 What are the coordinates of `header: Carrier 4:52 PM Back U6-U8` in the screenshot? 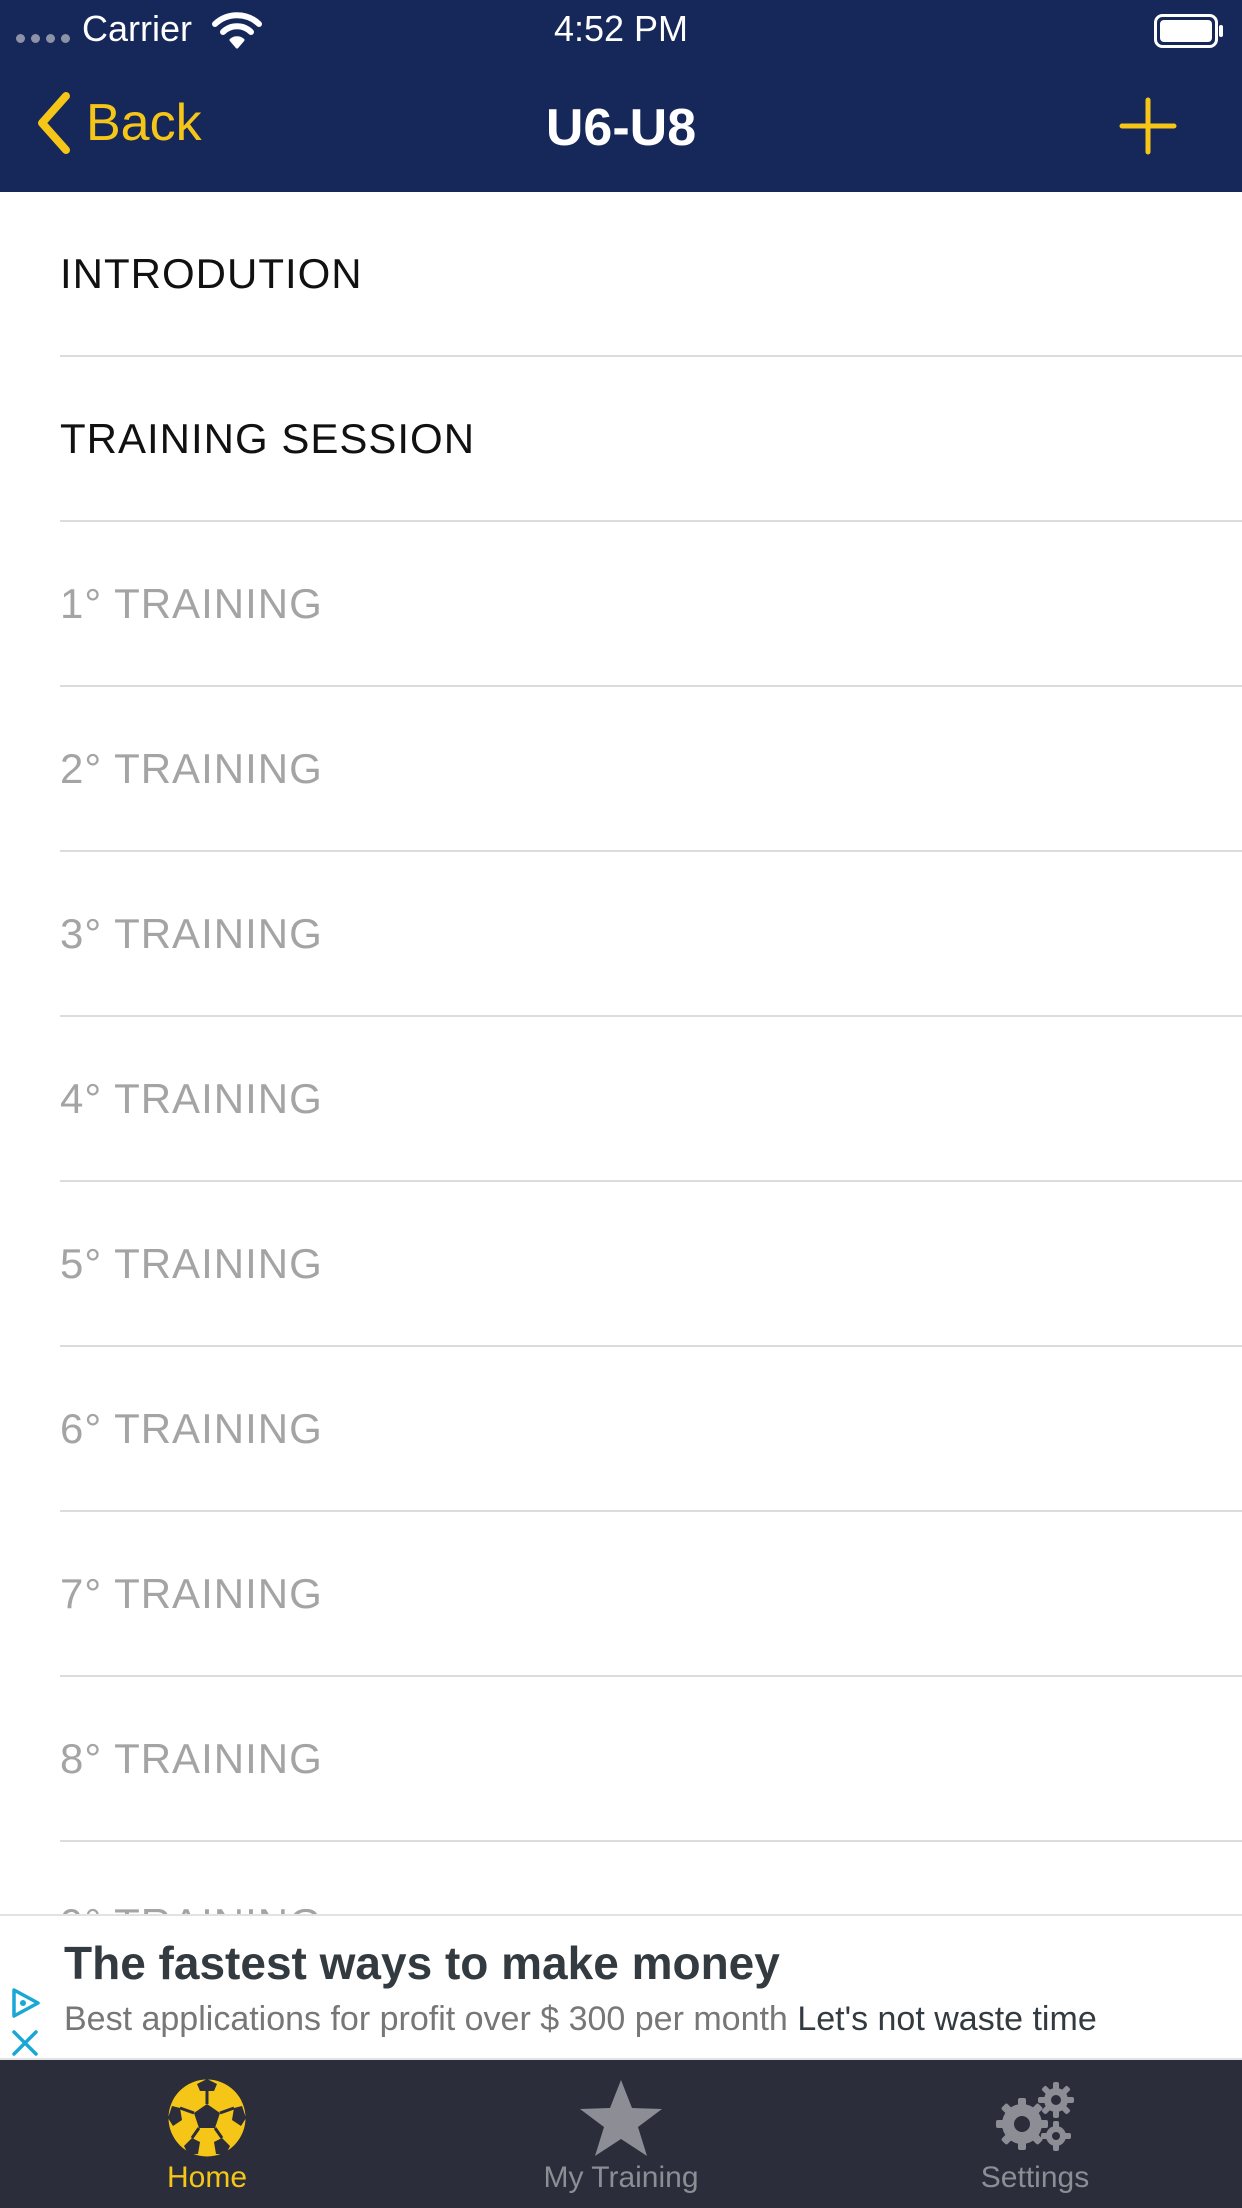 It's located at (621, 96).